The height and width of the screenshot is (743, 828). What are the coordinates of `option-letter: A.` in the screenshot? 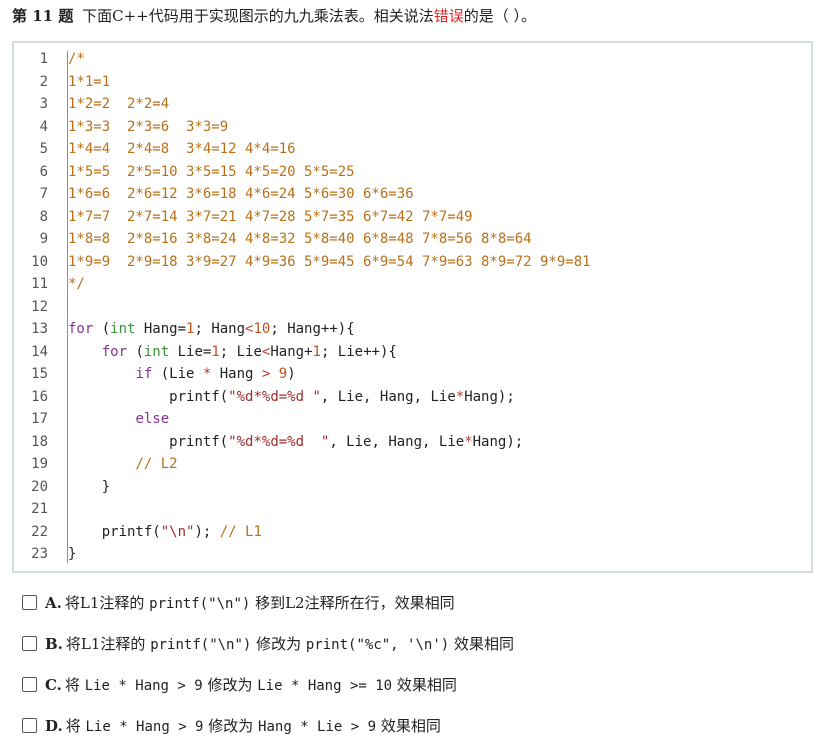 It's located at (53, 603).